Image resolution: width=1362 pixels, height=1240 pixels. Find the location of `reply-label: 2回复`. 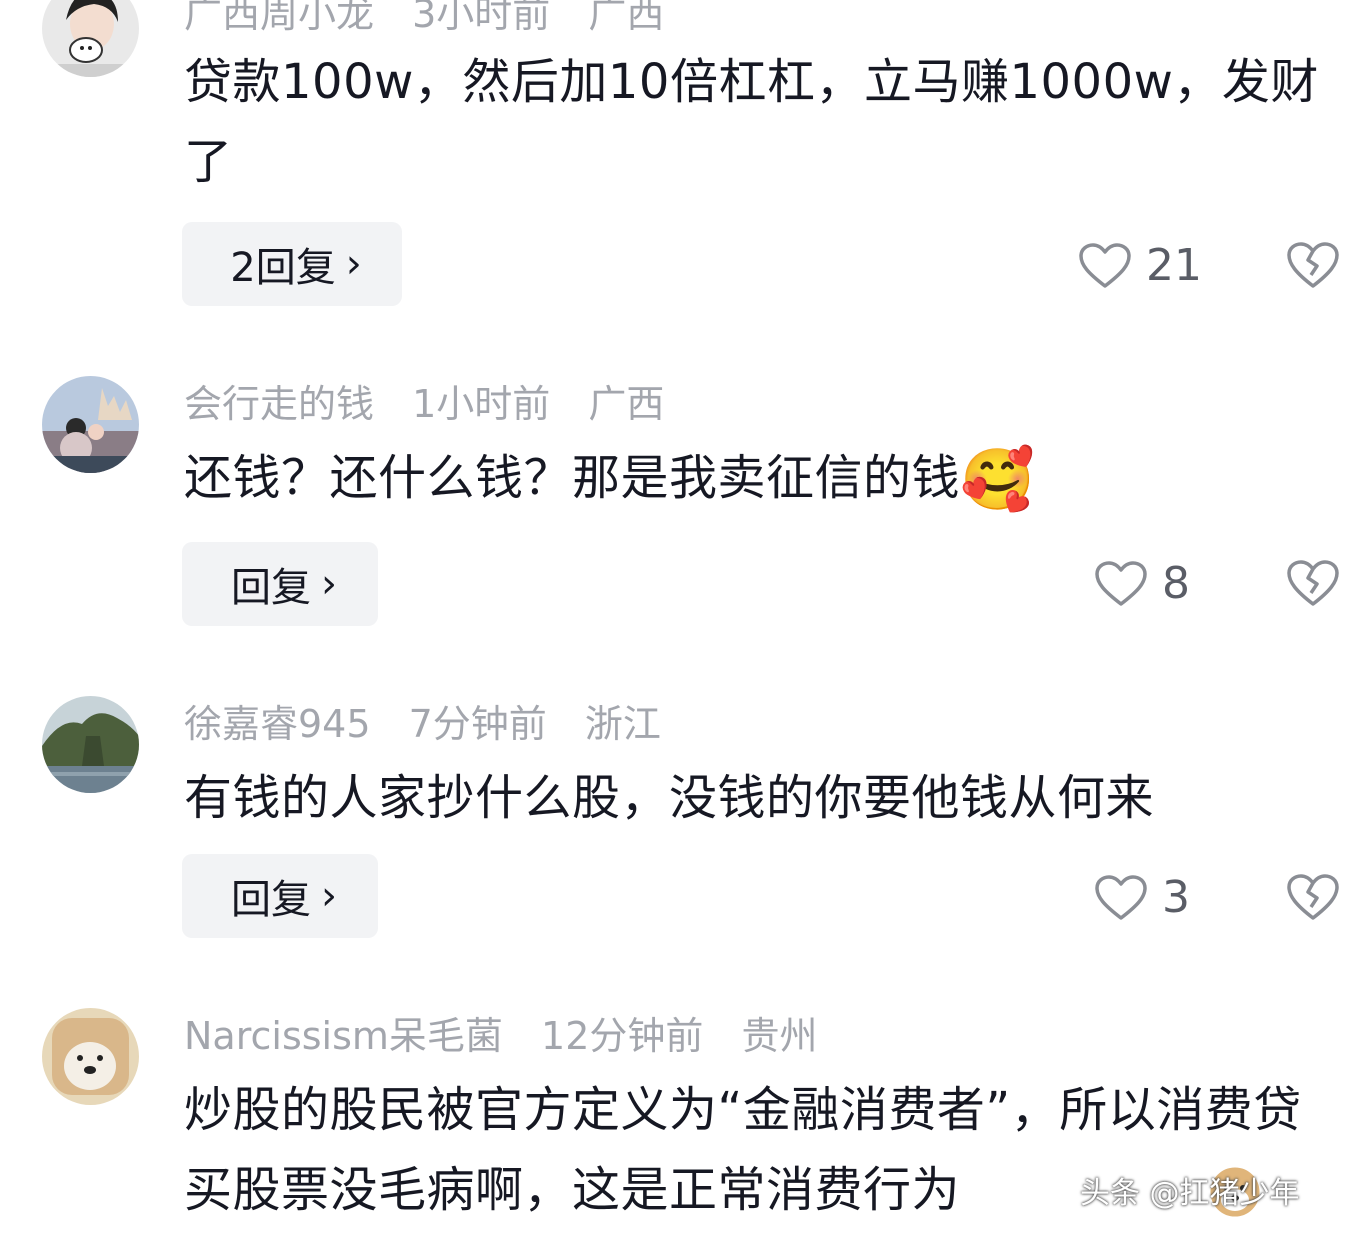

reply-label: 2回复 is located at coordinates (283, 268).